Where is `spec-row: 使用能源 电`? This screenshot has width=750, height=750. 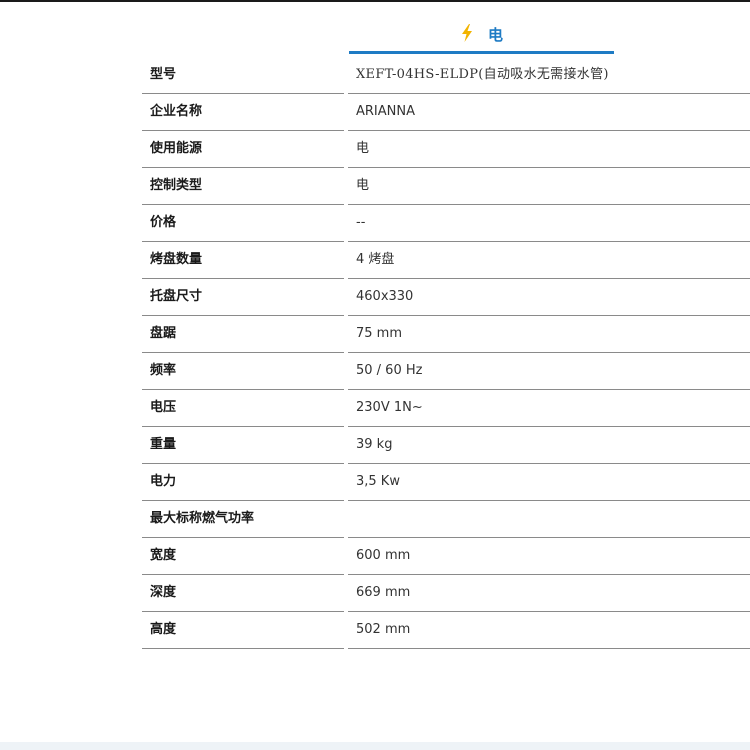
spec-row: 使用能源 电 is located at coordinates (446, 149).